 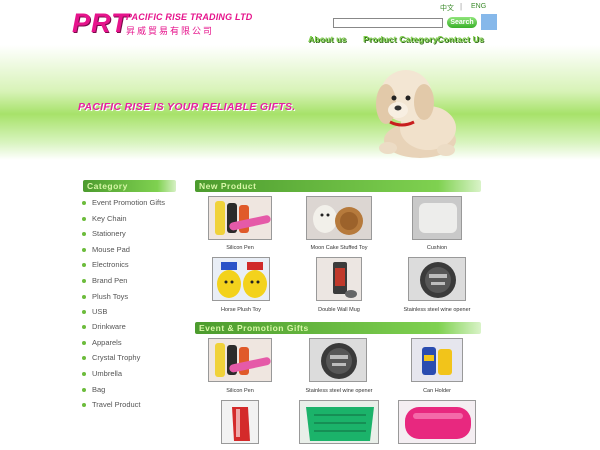 I want to click on product-image-can-holder, so click(x=437, y=360).